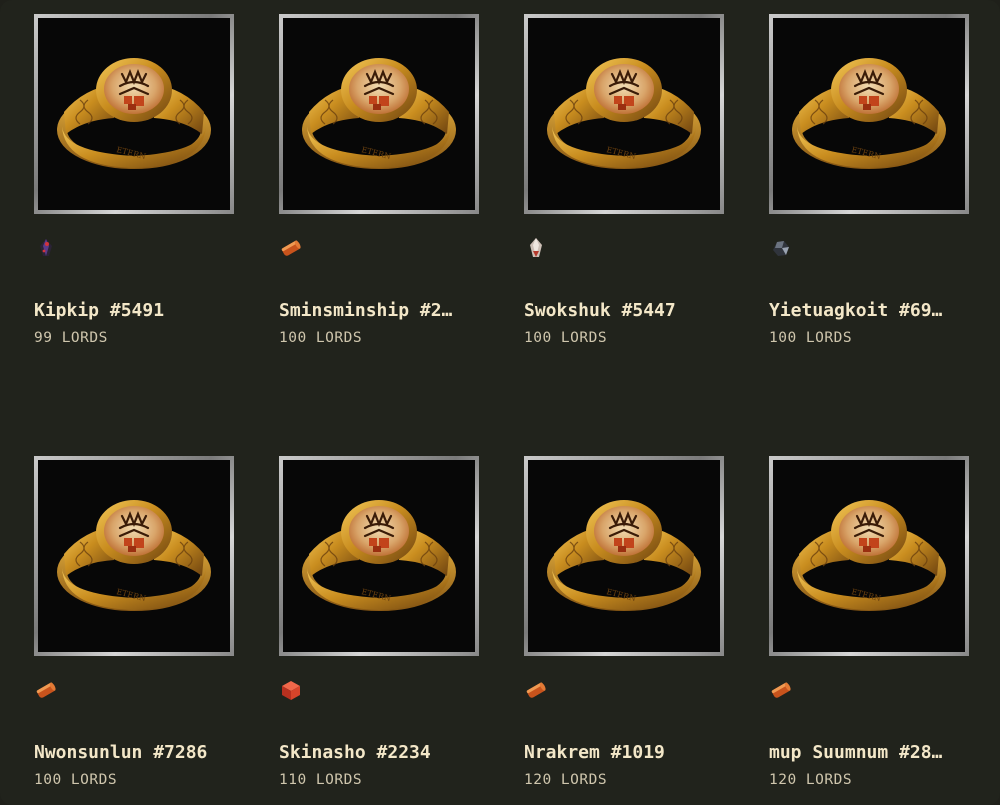  I want to click on listing-card: ETERN Kipkip #5491 99 LORDS, so click(139, 184).